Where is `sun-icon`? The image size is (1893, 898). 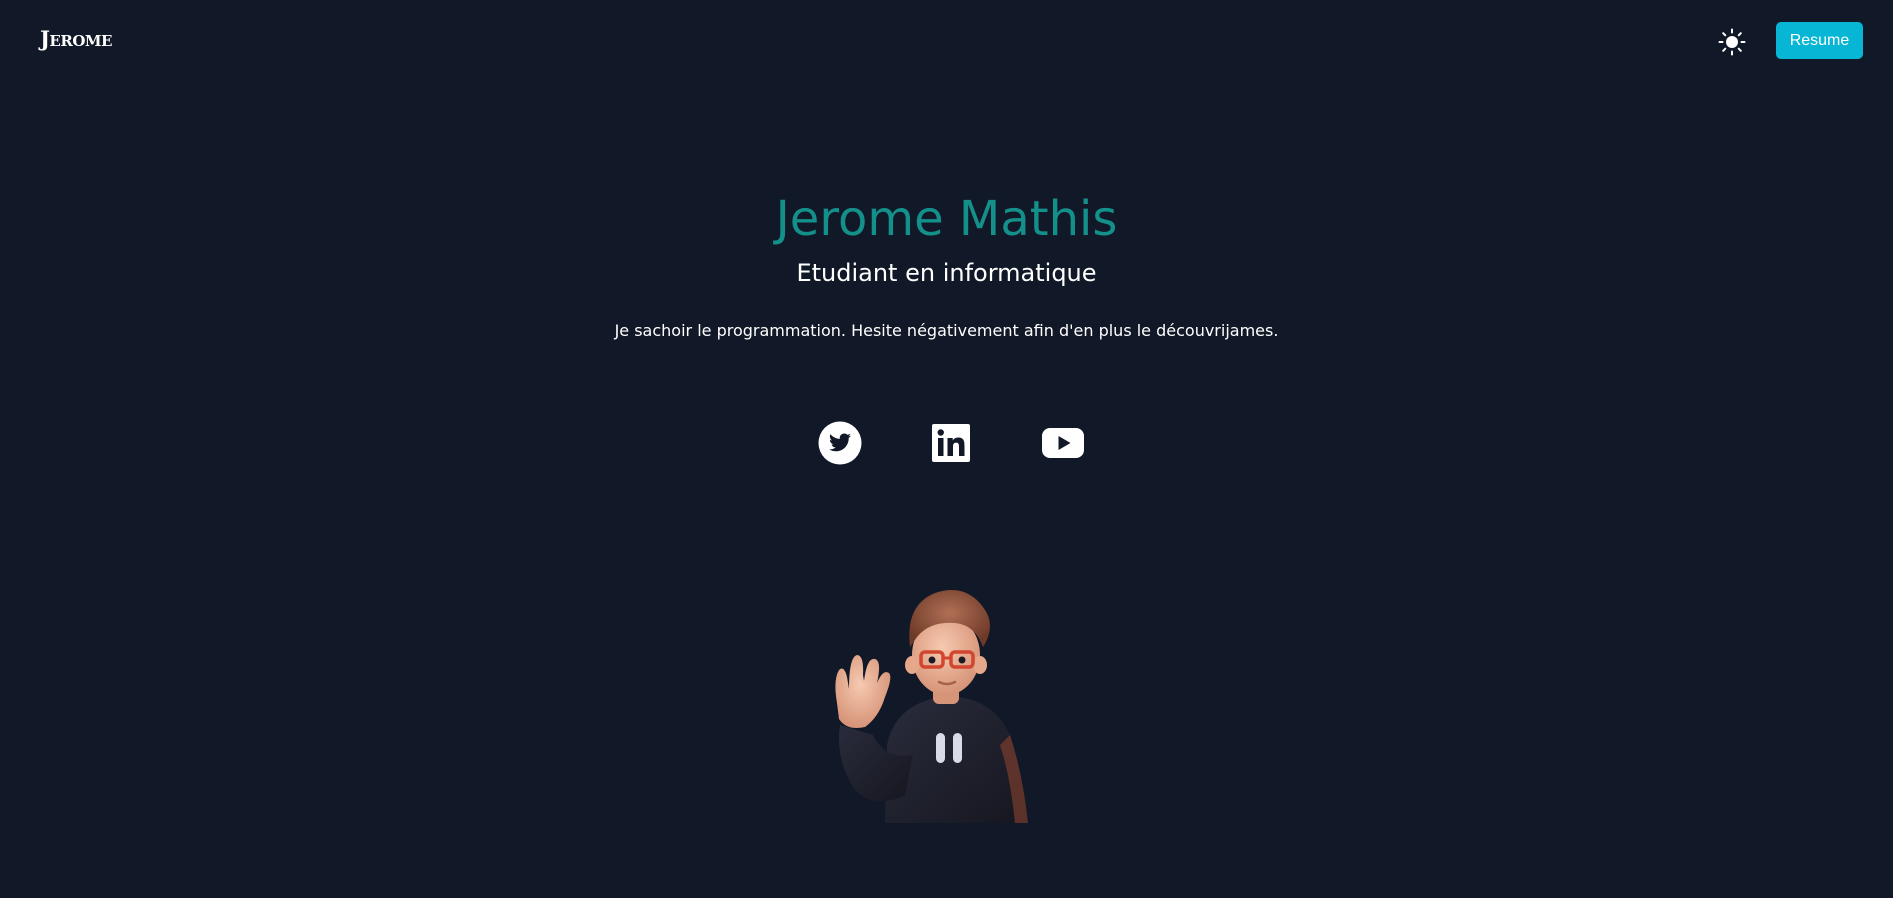 sun-icon is located at coordinates (1732, 42).